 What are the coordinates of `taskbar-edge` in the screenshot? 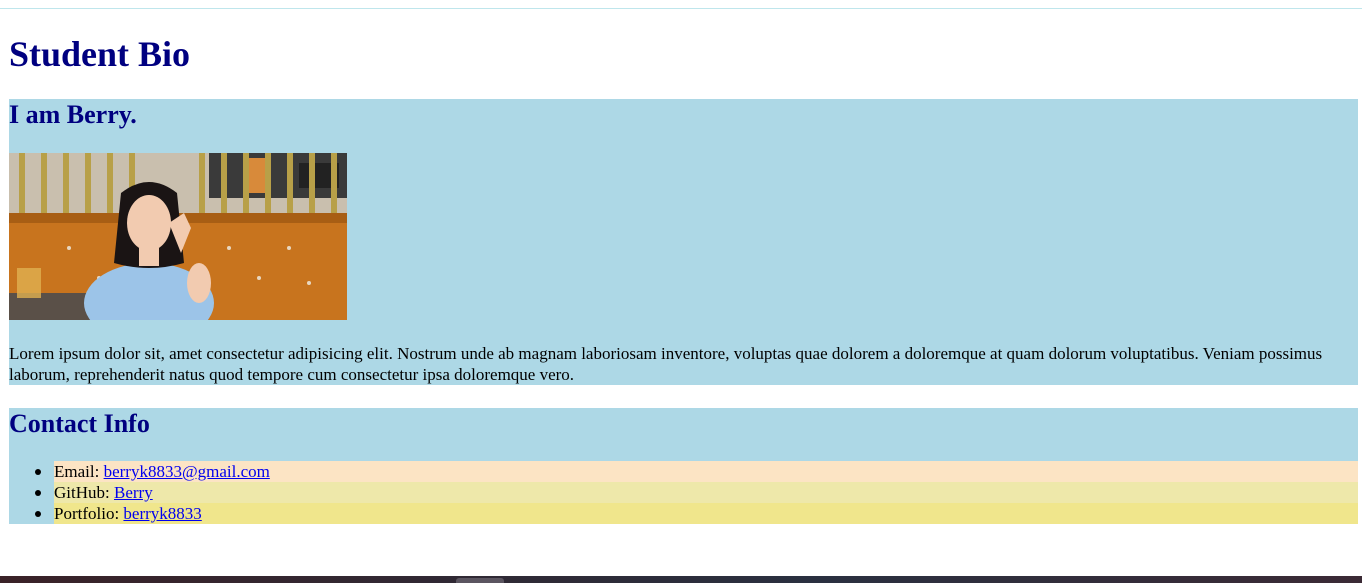 It's located at (681, 579).